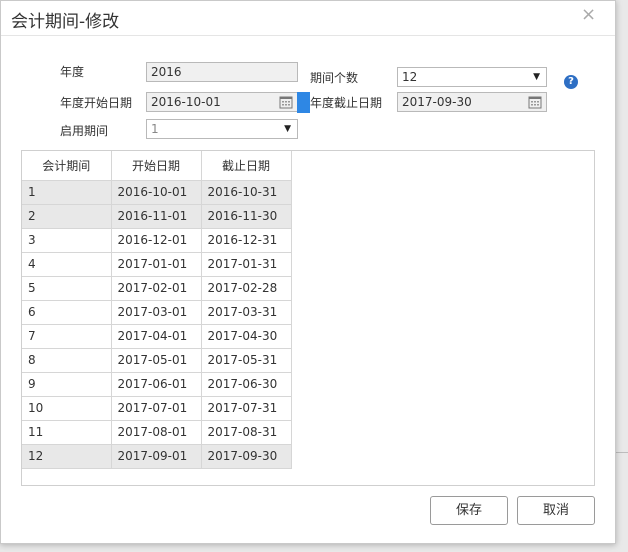  I want to click on table-header-row: 会计期间 开始日期 截止日期, so click(157, 166).